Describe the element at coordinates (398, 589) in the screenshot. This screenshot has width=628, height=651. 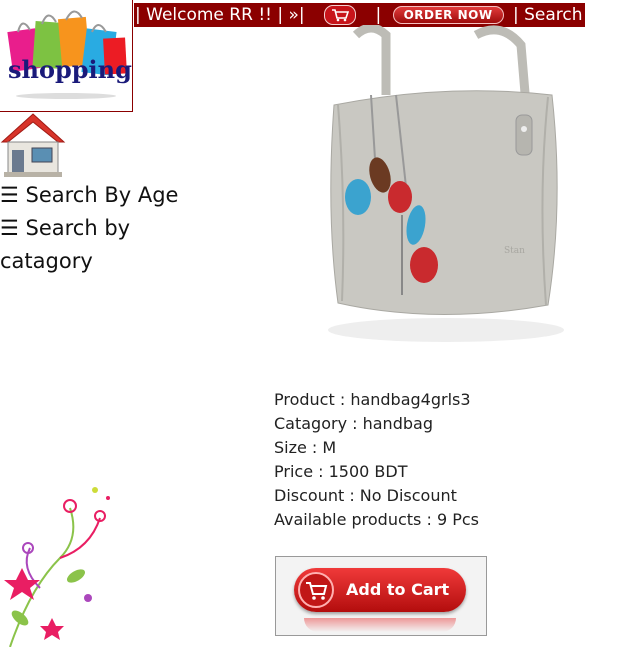
I see `add-to-cart-label: Add to Cart` at that location.